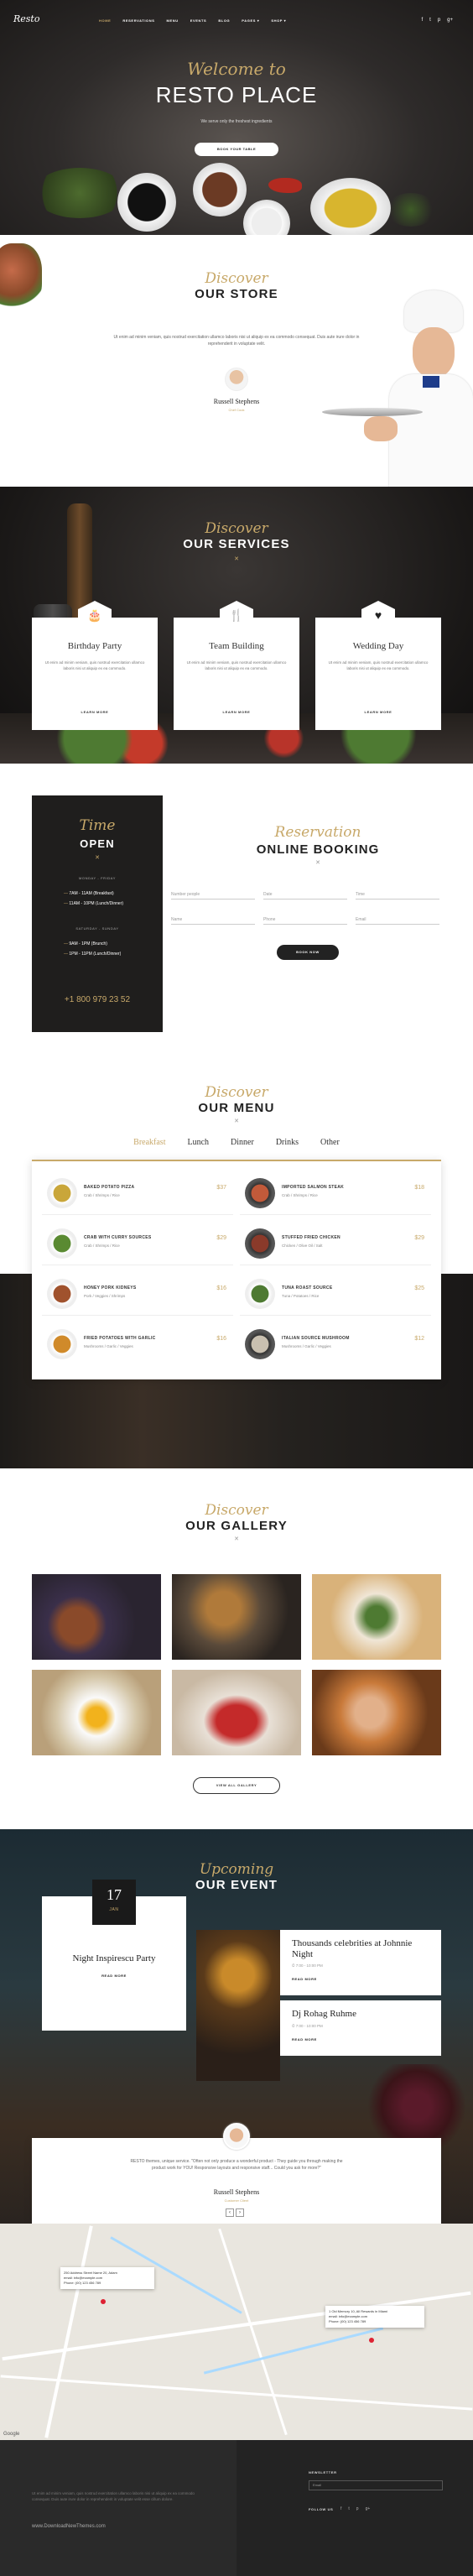 Image resolution: width=473 pixels, height=2576 pixels. Describe the element at coordinates (221, 1339) in the screenshot. I see `dish-price: $16` at that location.